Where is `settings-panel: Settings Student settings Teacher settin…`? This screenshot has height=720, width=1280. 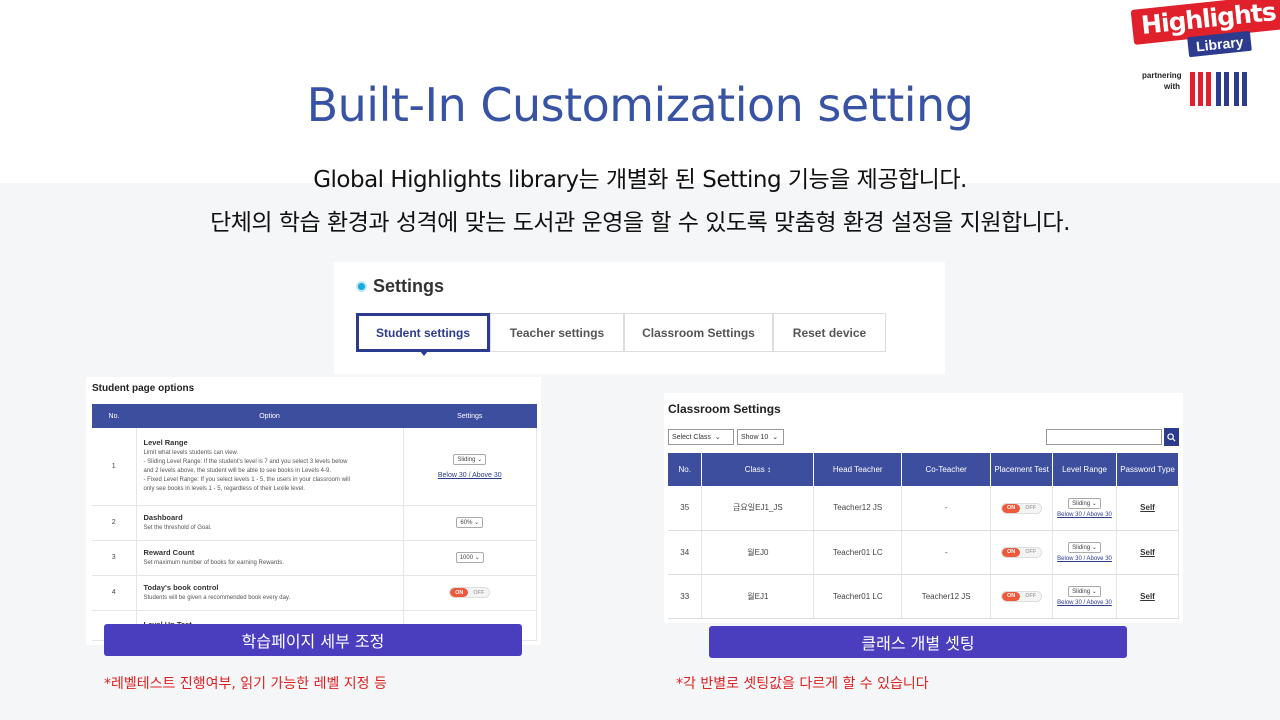
settings-panel: Settings Student settings Teacher settin… is located at coordinates (639, 318).